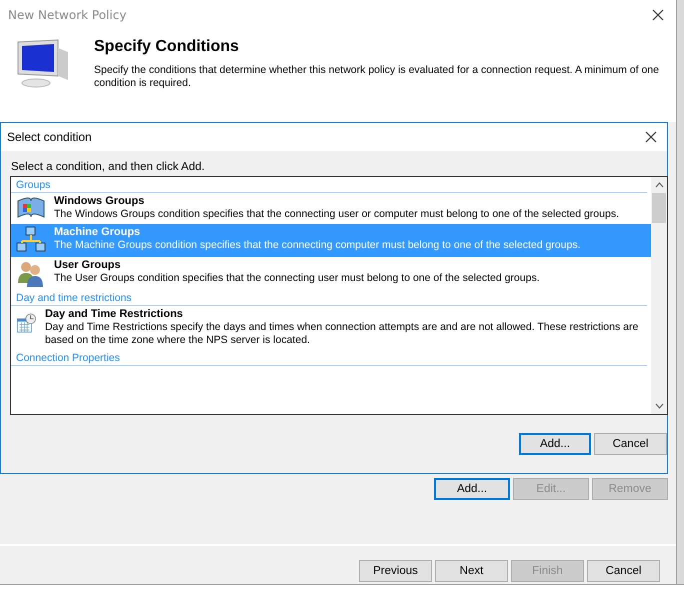  Describe the element at coordinates (659, 185) in the screenshot. I see `scroll-up-icon` at that location.